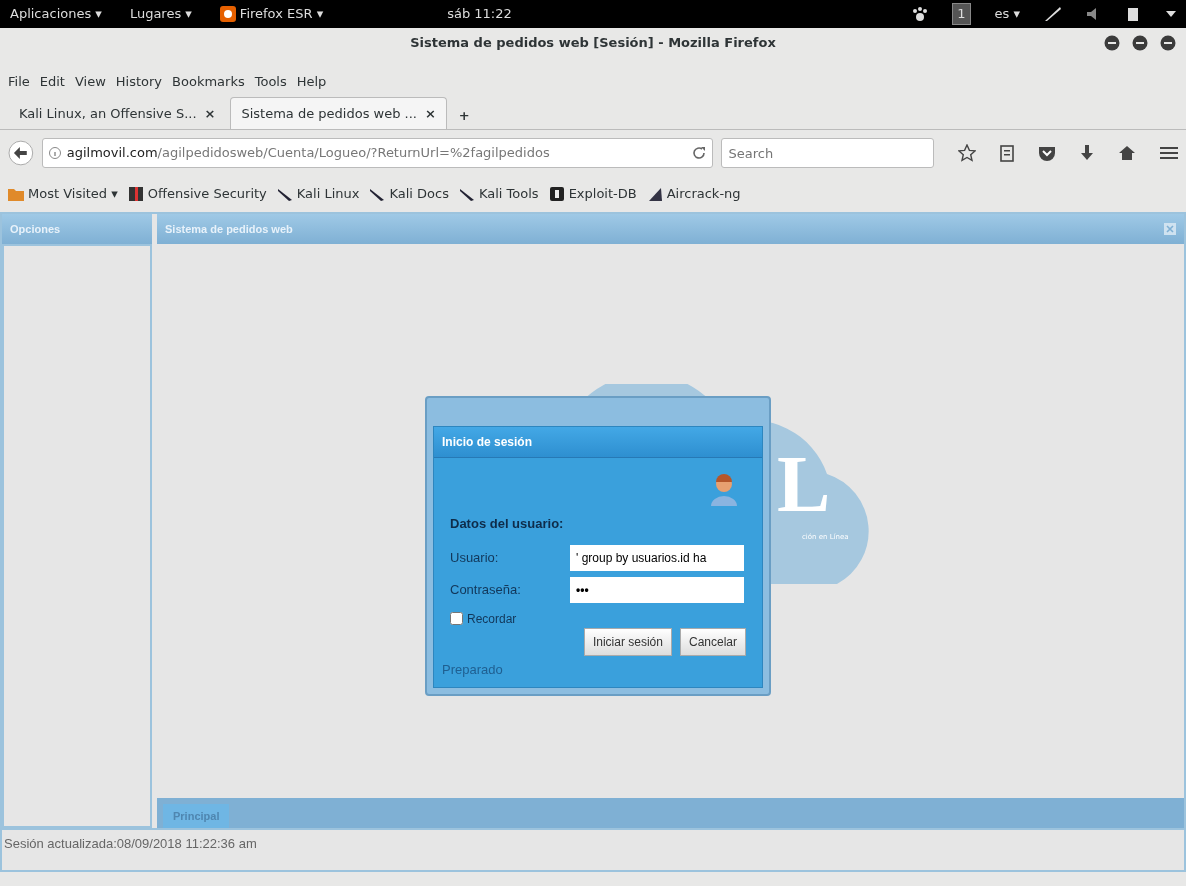 This screenshot has height=886, width=1186. What do you see at coordinates (281, 14) in the screenshot?
I see `app-menu: Firefox ESR ▾` at bounding box center [281, 14].